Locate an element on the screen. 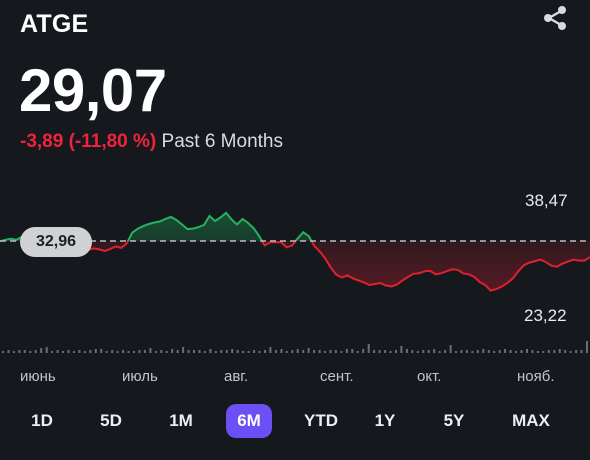 The width and height of the screenshot is (590, 460). month-label: сент. is located at coordinates (337, 376).